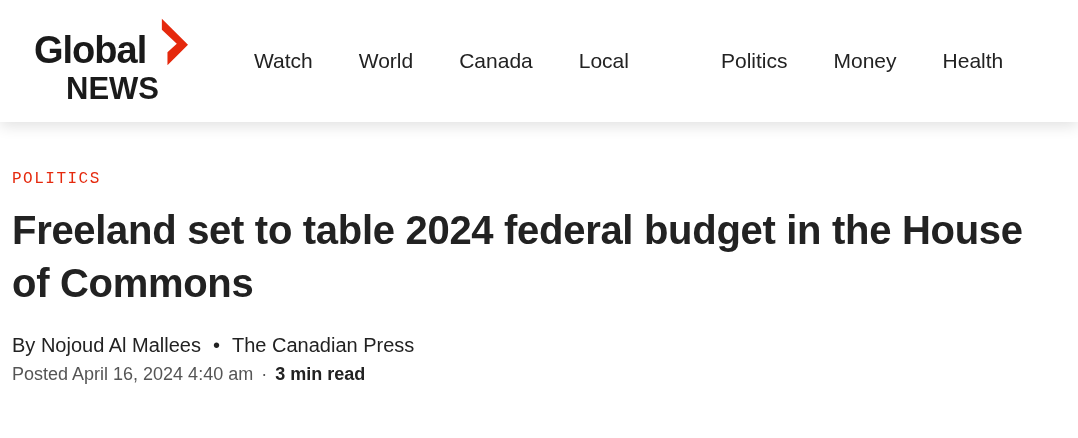 This screenshot has height=438, width=1078. What do you see at coordinates (106, 345) in the screenshot?
I see `author-name: By Nojoud Al Mallees` at bounding box center [106, 345].